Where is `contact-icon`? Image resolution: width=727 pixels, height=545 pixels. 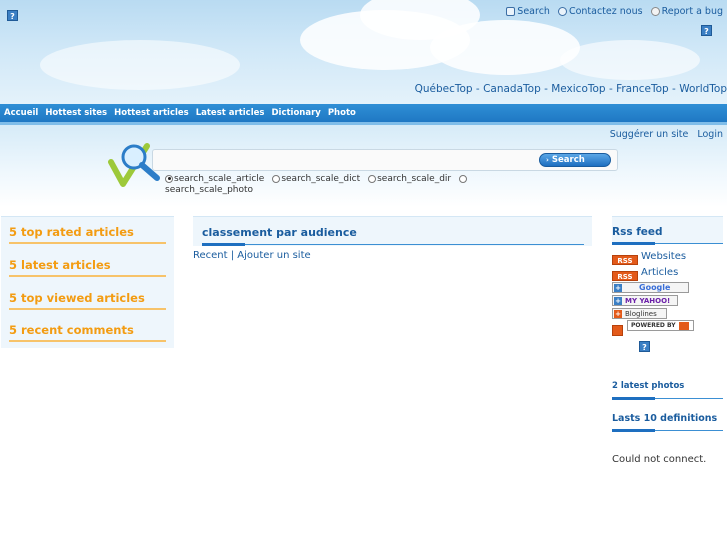
contact-icon is located at coordinates (562, 11).